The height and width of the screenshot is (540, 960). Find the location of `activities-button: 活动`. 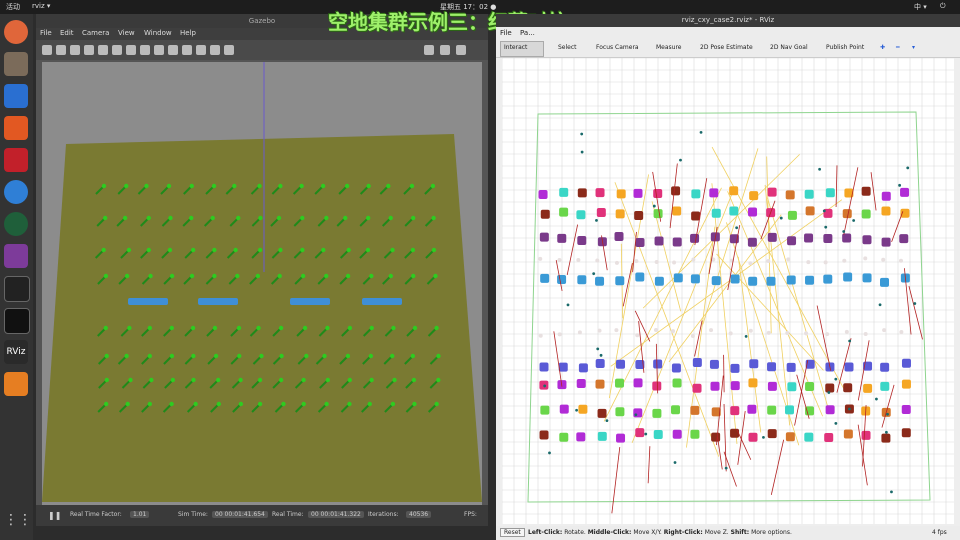

activities-button: 活动 is located at coordinates (13, 7).